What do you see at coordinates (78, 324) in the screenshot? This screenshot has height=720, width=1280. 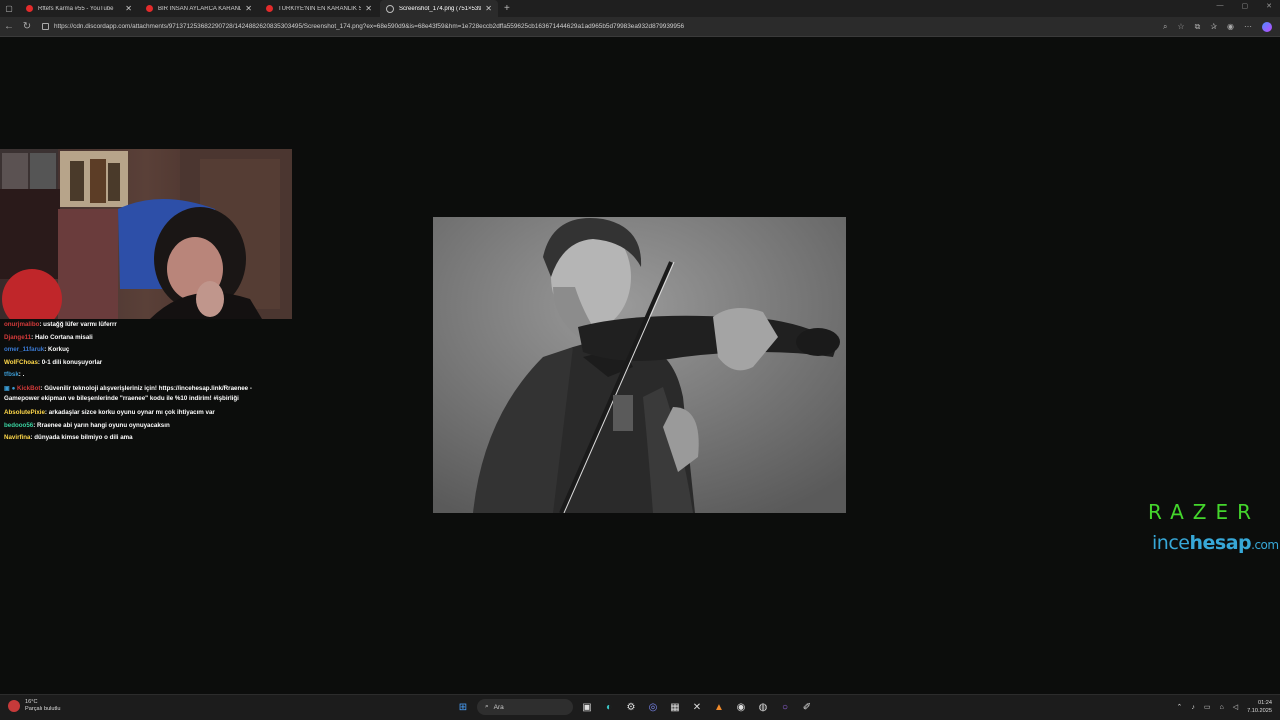 I see `chat-text: : ustağğ lüfer varmı lüferrr` at bounding box center [78, 324].